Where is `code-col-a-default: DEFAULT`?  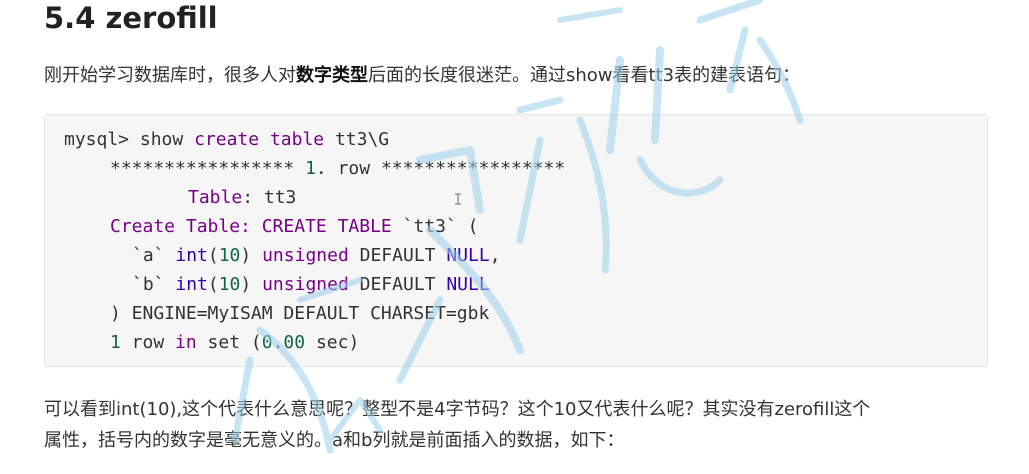
code-col-a-default: DEFAULT is located at coordinates (397, 255).